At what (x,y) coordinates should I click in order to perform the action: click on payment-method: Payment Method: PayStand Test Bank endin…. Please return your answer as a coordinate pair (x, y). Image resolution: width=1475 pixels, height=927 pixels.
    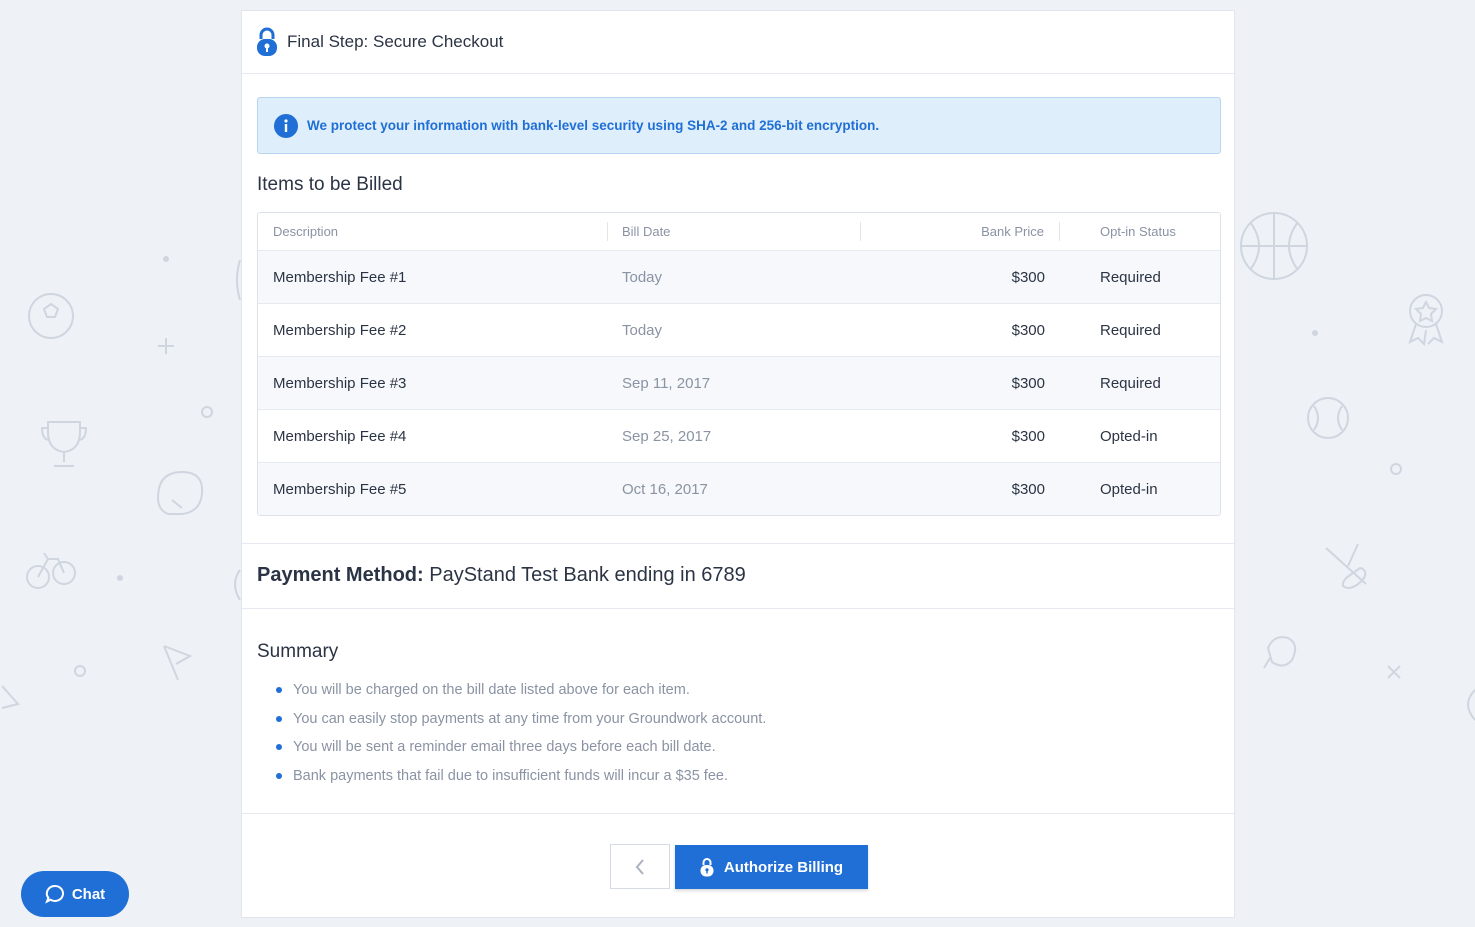
    Looking at the image, I should click on (501, 575).